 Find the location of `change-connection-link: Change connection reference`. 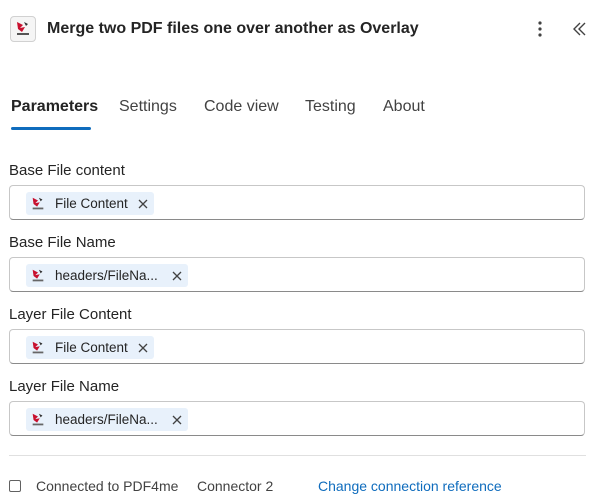

change-connection-link: Change connection reference is located at coordinates (410, 486).